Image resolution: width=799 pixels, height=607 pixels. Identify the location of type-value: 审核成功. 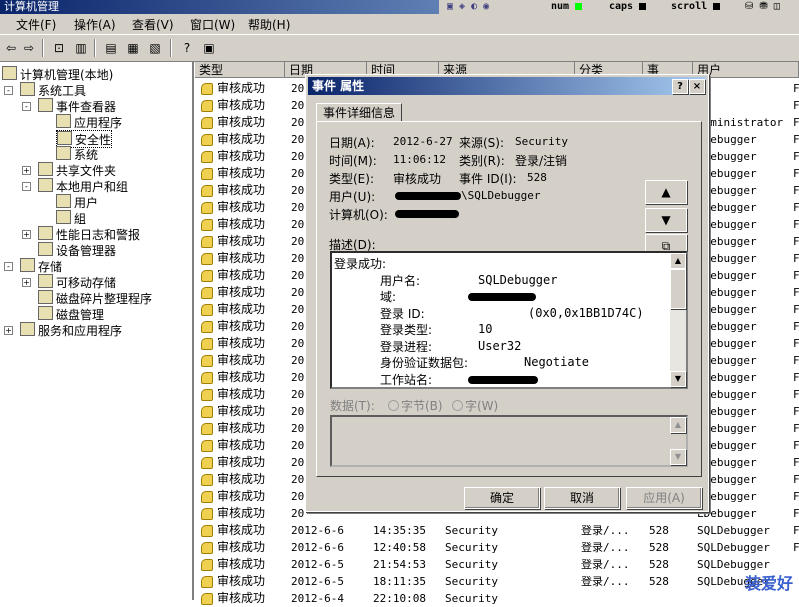
(417, 179).